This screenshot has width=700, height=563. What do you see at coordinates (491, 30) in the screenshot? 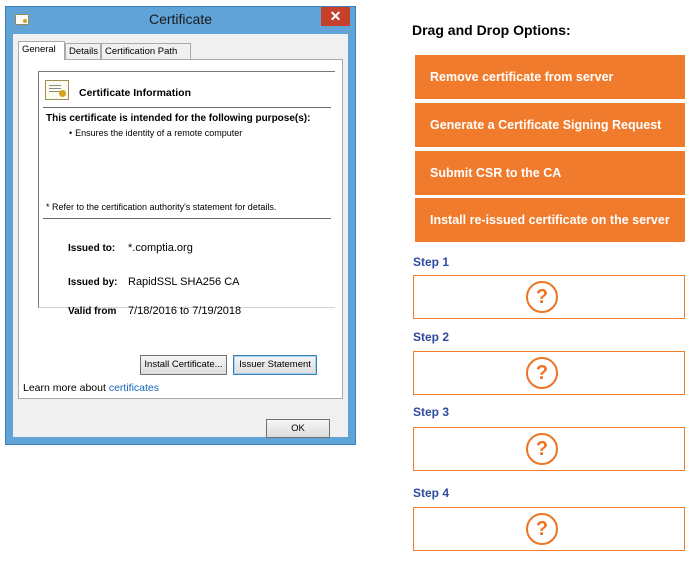
I see `drag-drop-title: Drag and Drop Options:` at bounding box center [491, 30].